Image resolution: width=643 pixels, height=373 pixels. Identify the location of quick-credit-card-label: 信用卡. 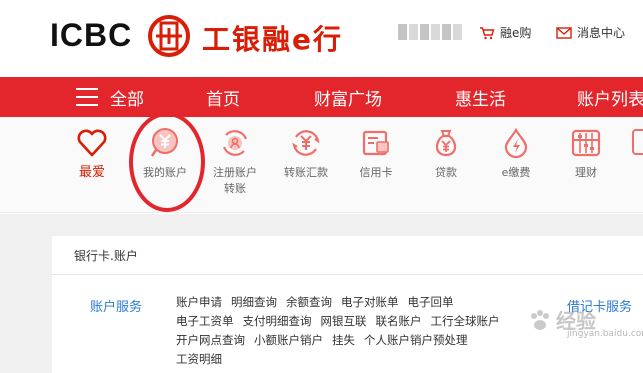
(376, 172).